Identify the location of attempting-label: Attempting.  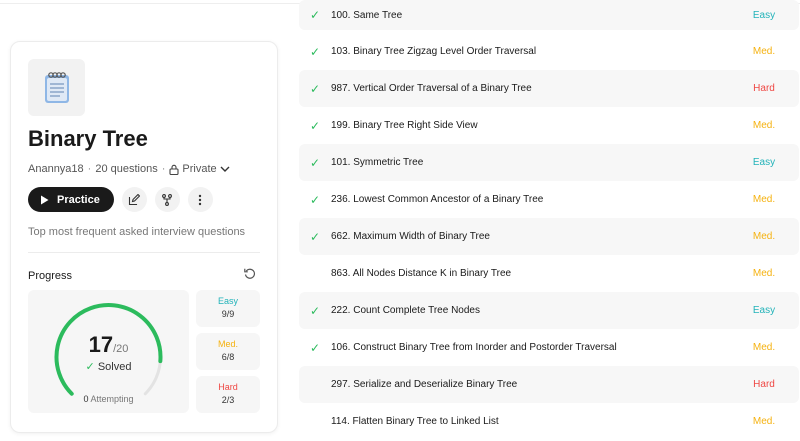
(112, 399).